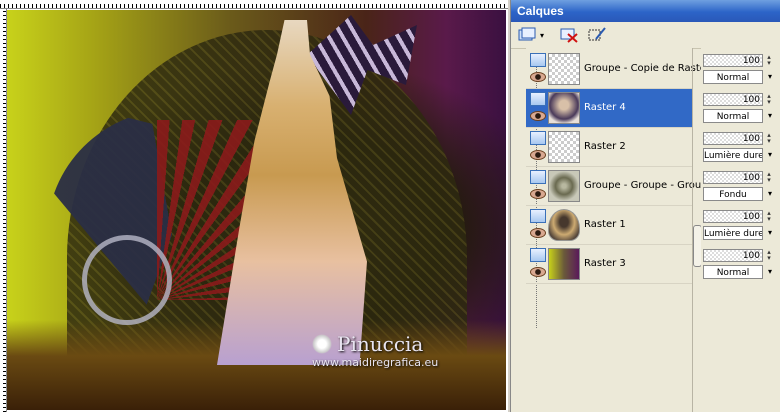 Image resolution: width=780 pixels, height=412 pixels. What do you see at coordinates (127, 280) in the screenshot?
I see `seal-emblem` at bounding box center [127, 280].